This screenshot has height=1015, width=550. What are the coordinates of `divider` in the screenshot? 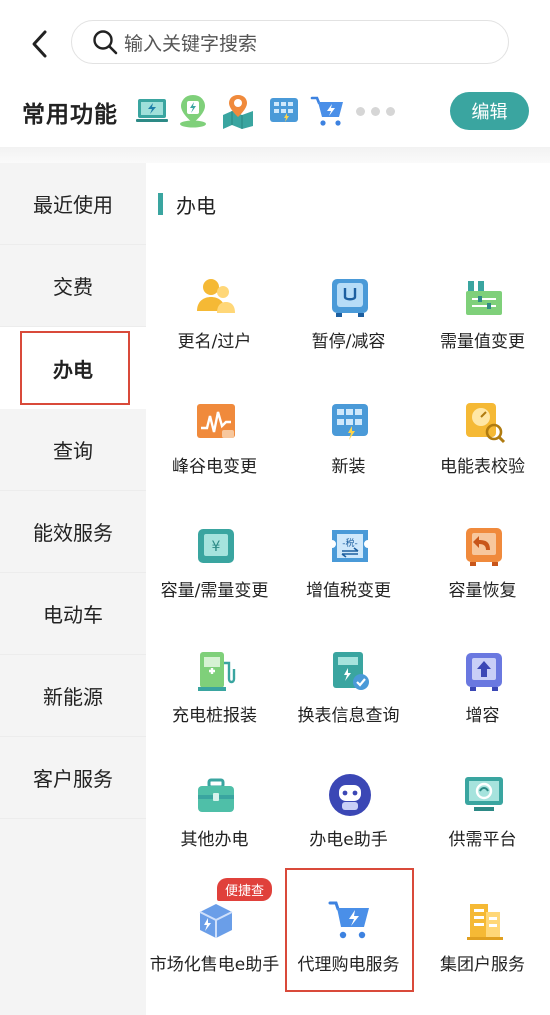 It's located at (275, 155).